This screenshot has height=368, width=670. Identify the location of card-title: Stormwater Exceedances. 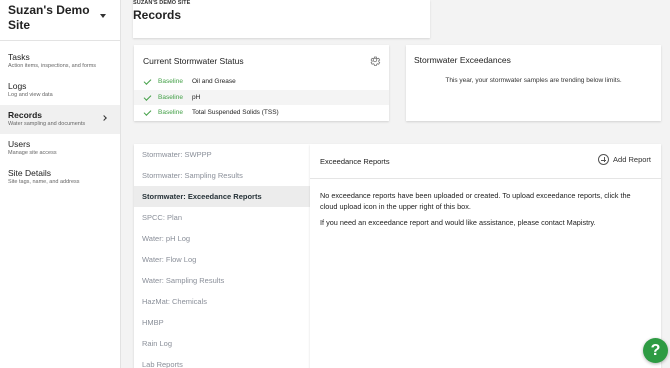
(462, 60).